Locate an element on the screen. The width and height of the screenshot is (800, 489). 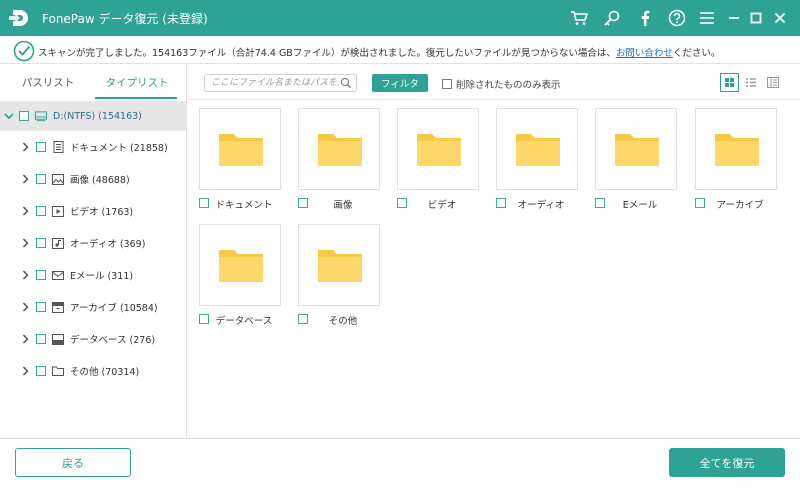
tree-item-archive: アーカイブ (10584) is located at coordinates (93, 307).